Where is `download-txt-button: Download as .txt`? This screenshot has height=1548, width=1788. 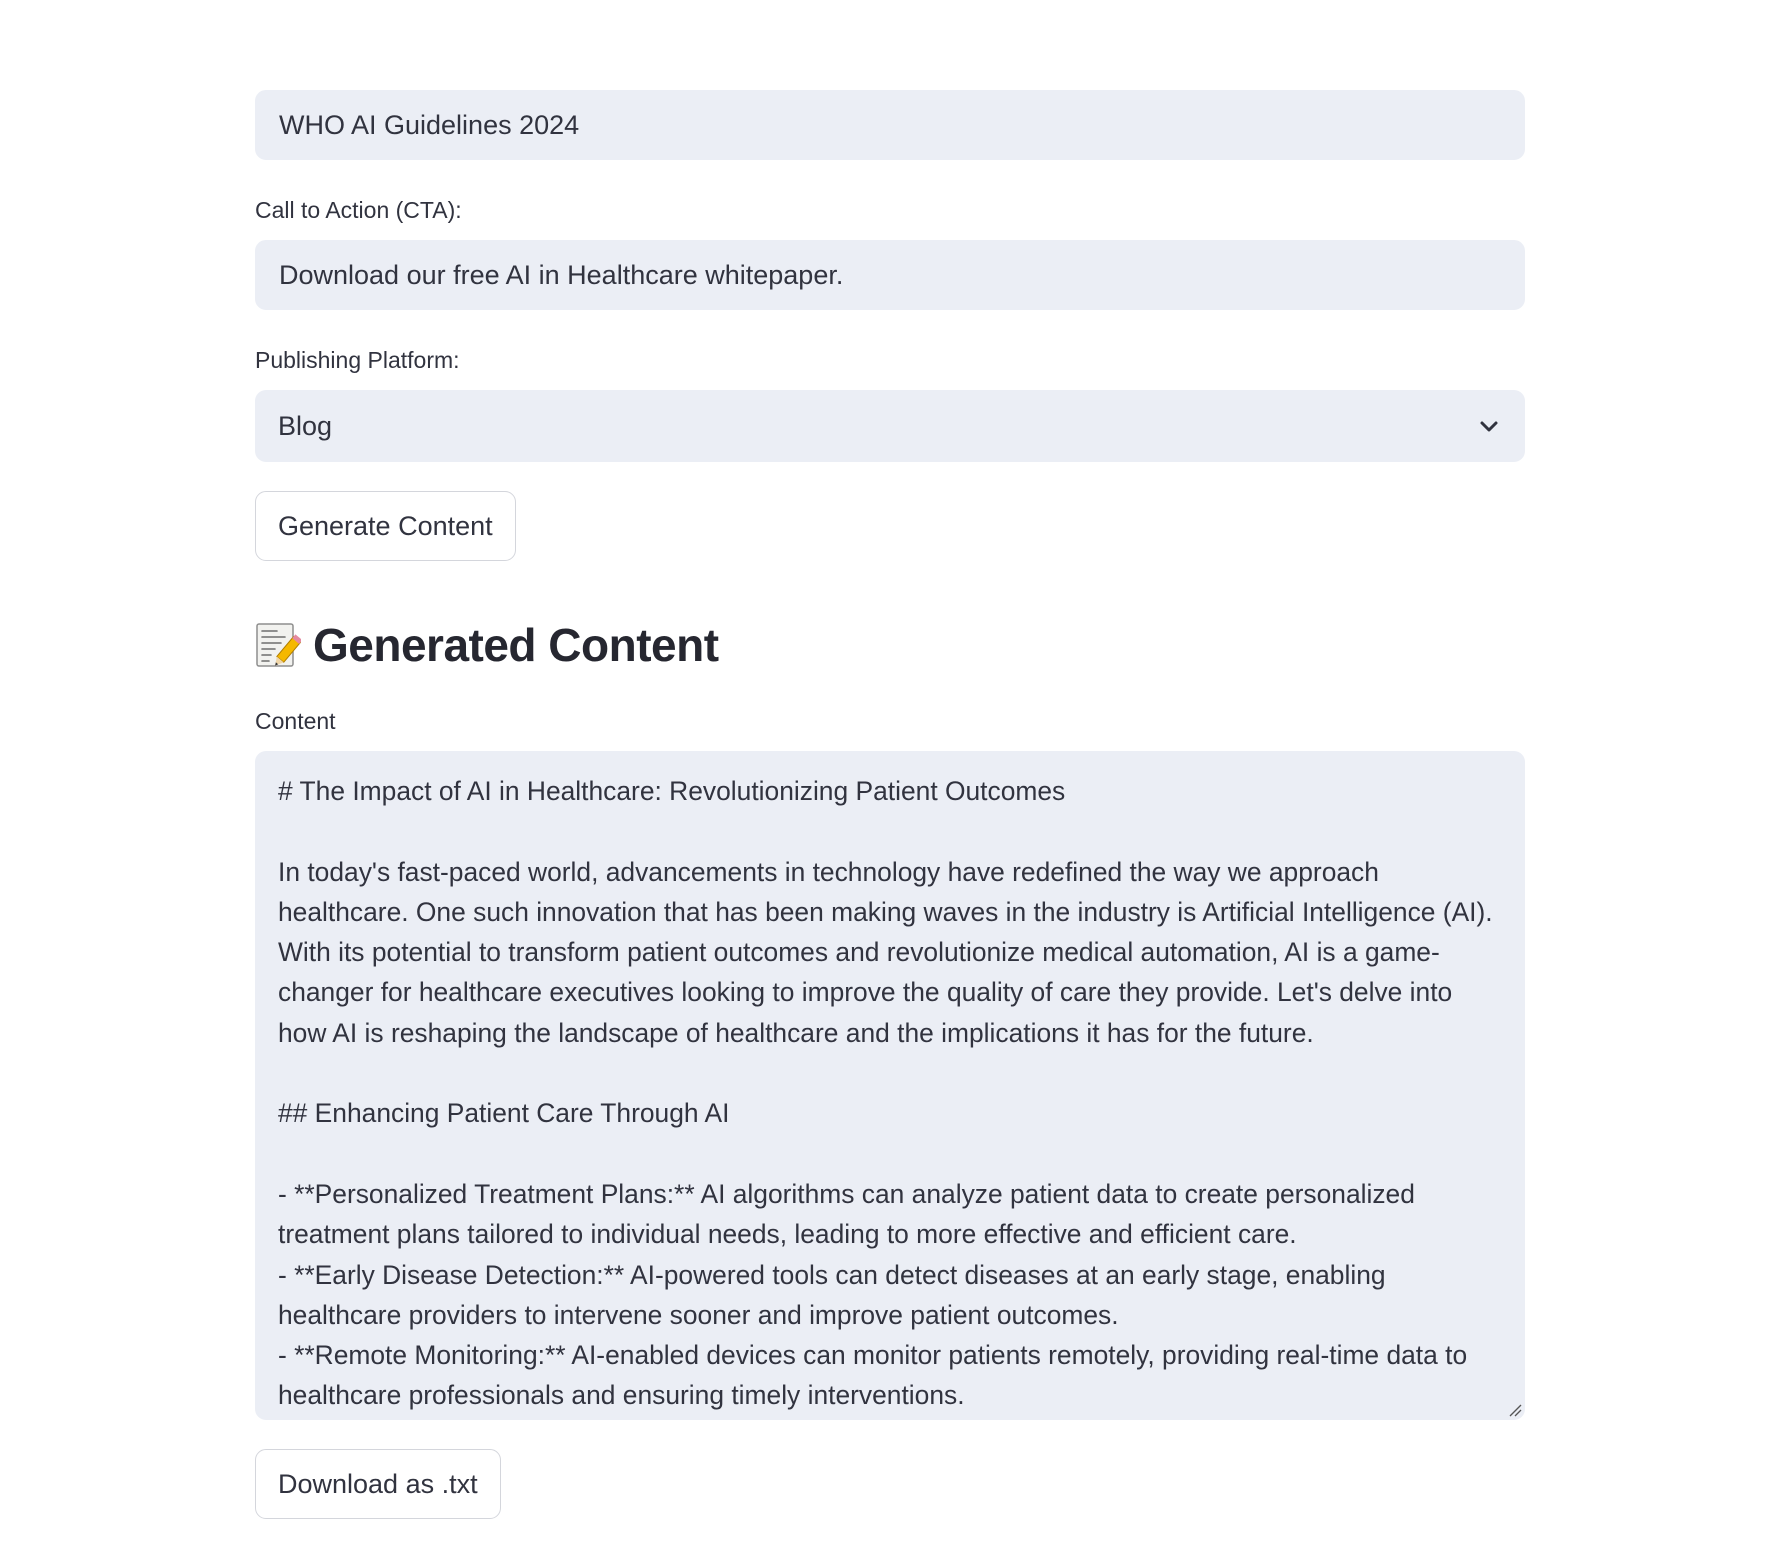 download-txt-button: Download as .txt is located at coordinates (378, 1484).